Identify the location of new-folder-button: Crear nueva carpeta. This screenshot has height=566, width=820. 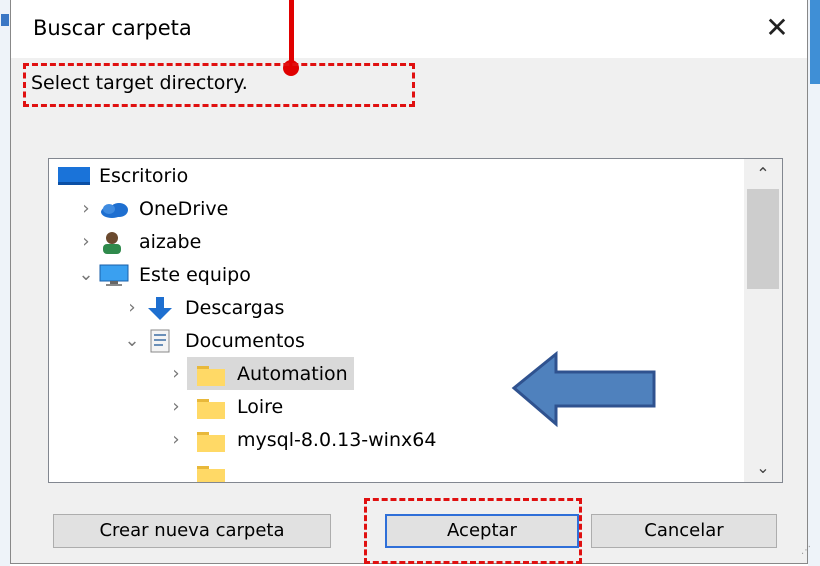
(192, 531).